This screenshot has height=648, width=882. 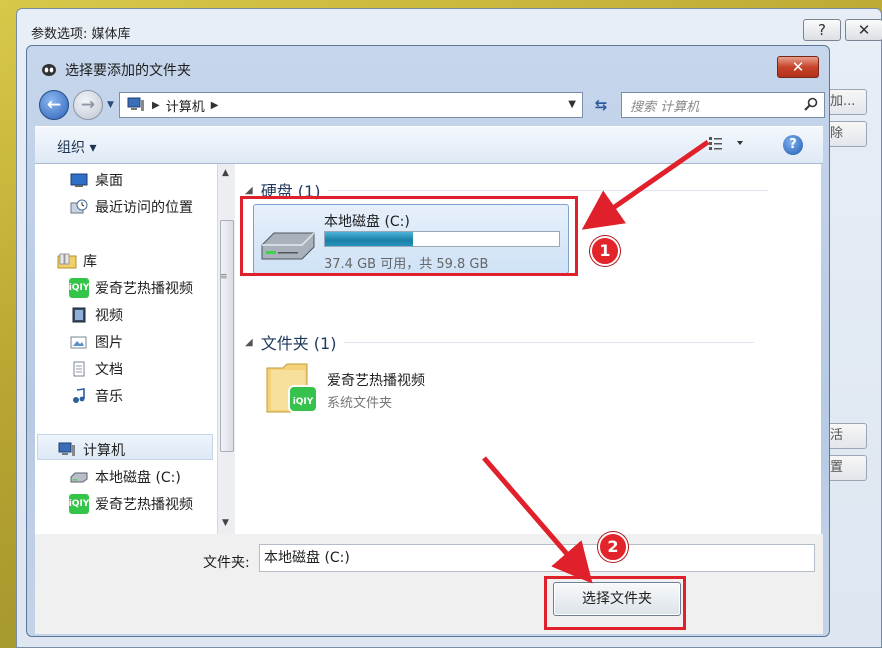 I want to click on scroll-up-icon: ▲, so click(x=225, y=173).